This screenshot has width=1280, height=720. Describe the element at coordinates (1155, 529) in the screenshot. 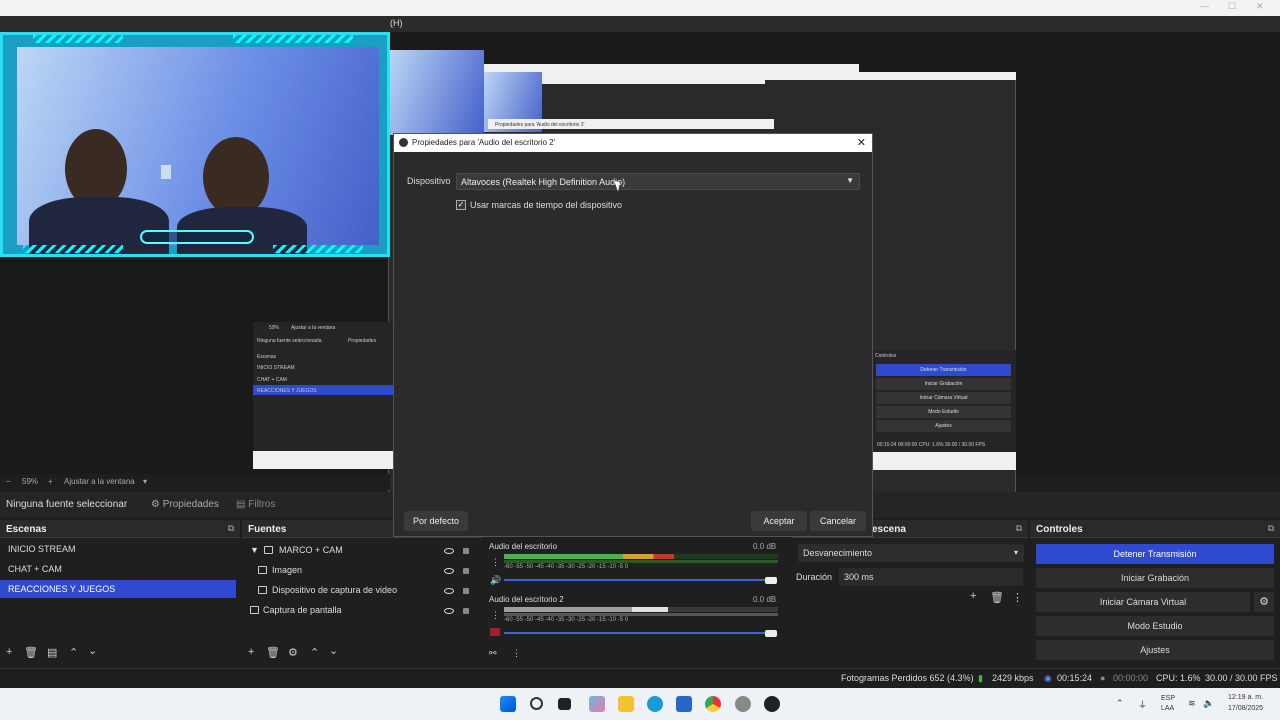

I see `controls-dock-header: Controles ⧉` at that location.